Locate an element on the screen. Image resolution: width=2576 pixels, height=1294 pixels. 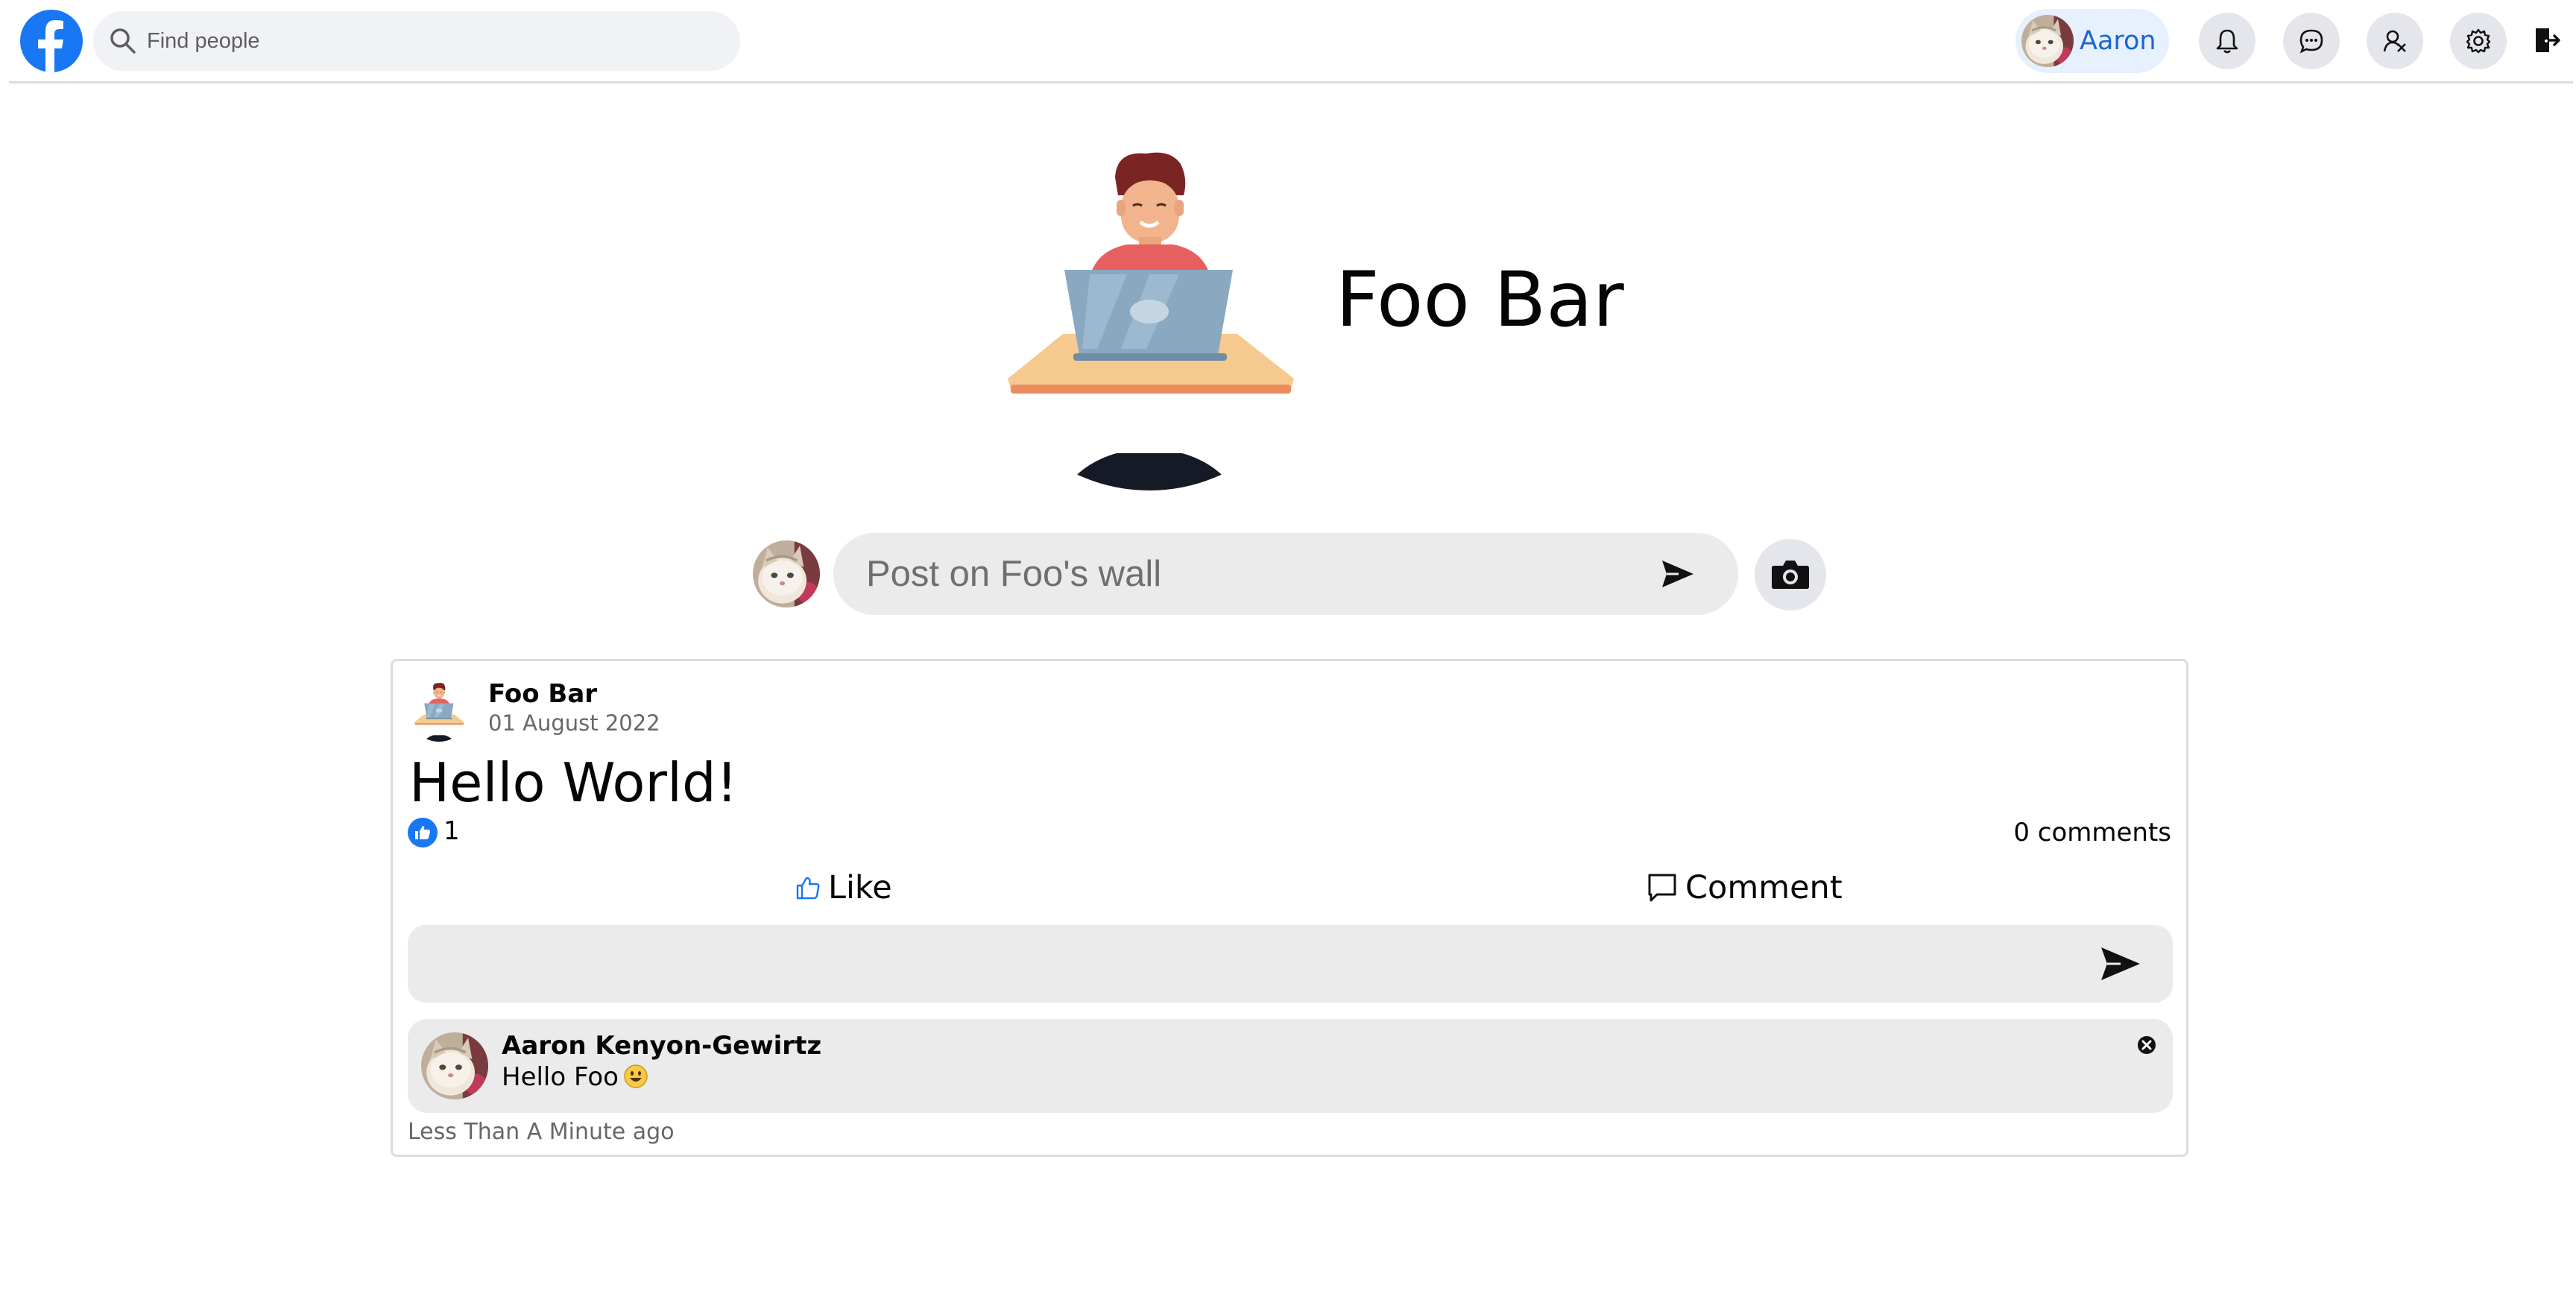
facebook-logo-icon is located at coordinates (52, 41).